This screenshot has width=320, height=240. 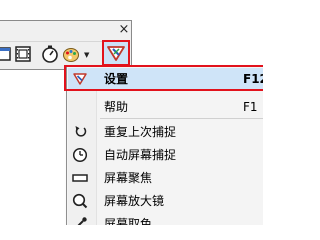 I want to click on menu-item-label: 帮助, so click(x=116, y=107).